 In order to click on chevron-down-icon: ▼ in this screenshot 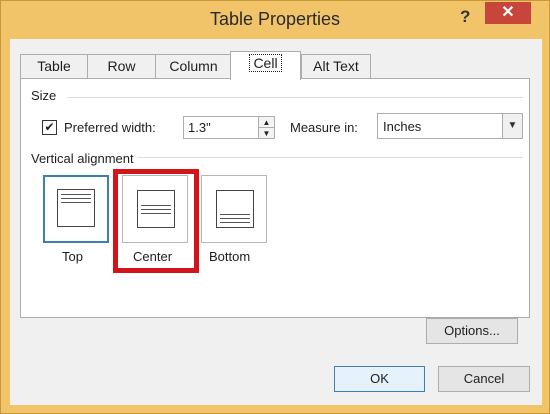, I will do `click(512, 126)`.